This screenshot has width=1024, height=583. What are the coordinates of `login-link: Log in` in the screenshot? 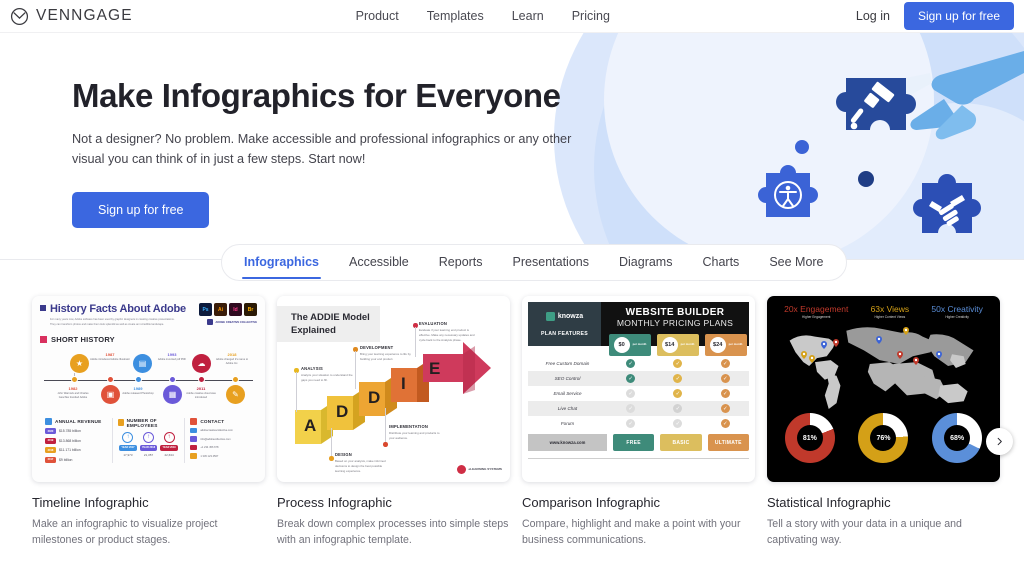 It's located at (873, 16).